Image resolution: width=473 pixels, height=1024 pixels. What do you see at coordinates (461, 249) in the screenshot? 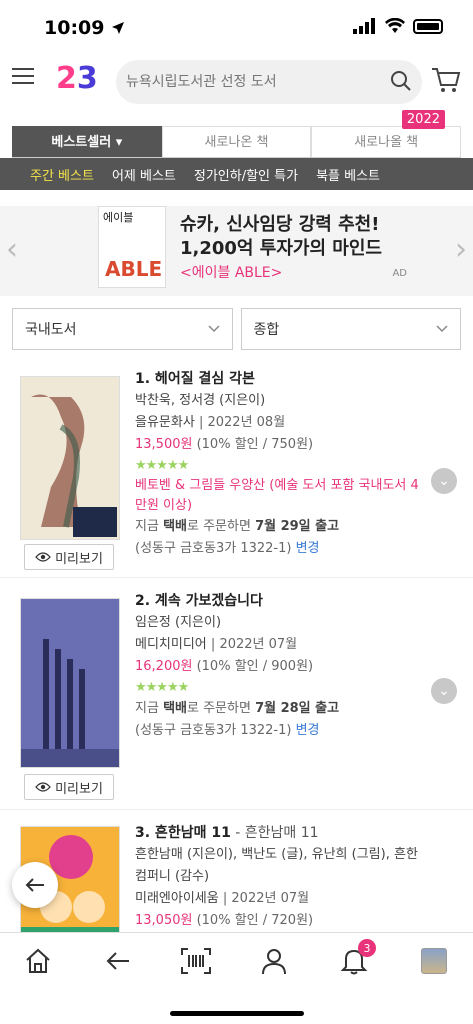
I see `chevron-right-icon: ›` at bounding box center [461, 249].